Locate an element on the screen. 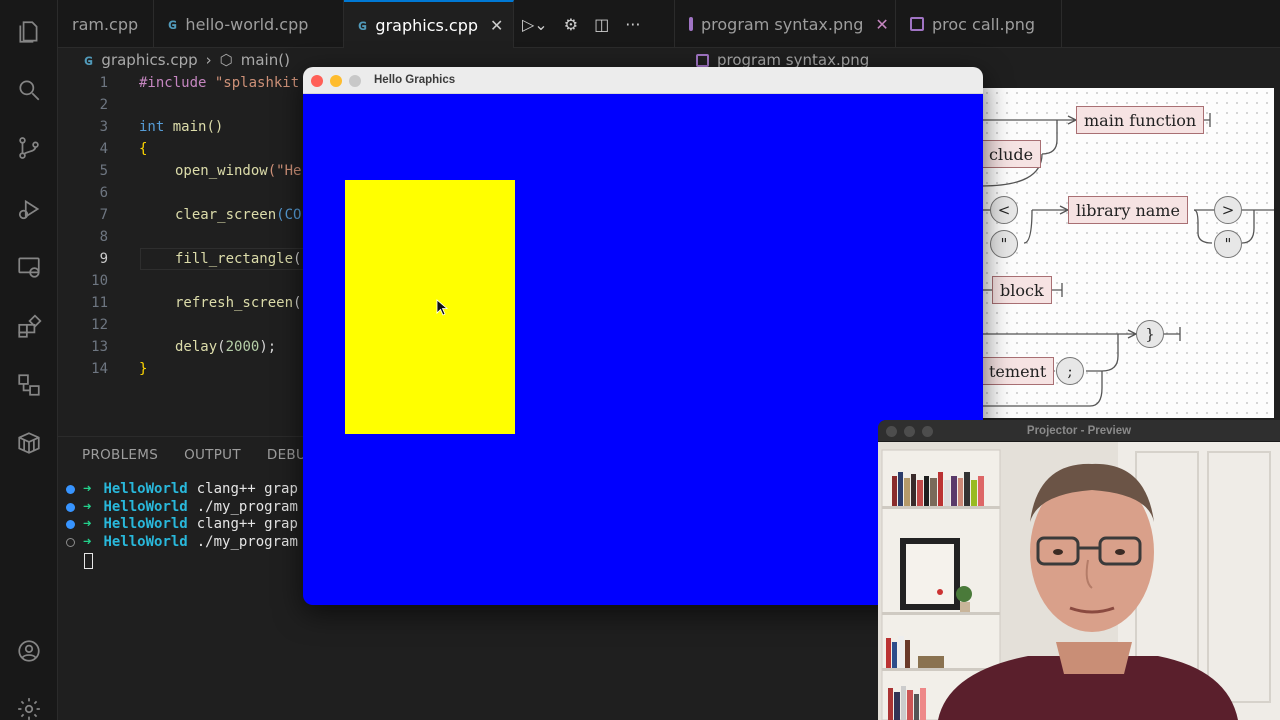  diagram-label: < is located at coordinates (1004, 210).